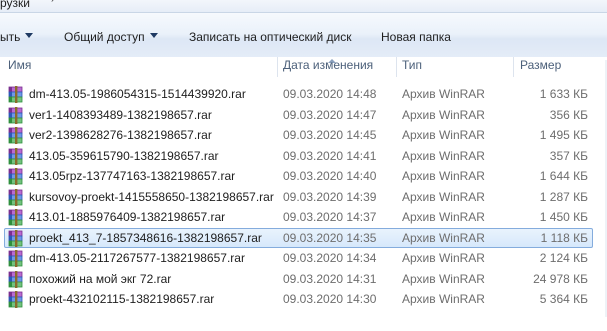  What do you see at coordinates (303, 6) in the screenshot?
I see `address-bar: рузки ›` at bounding box center [303, 6].